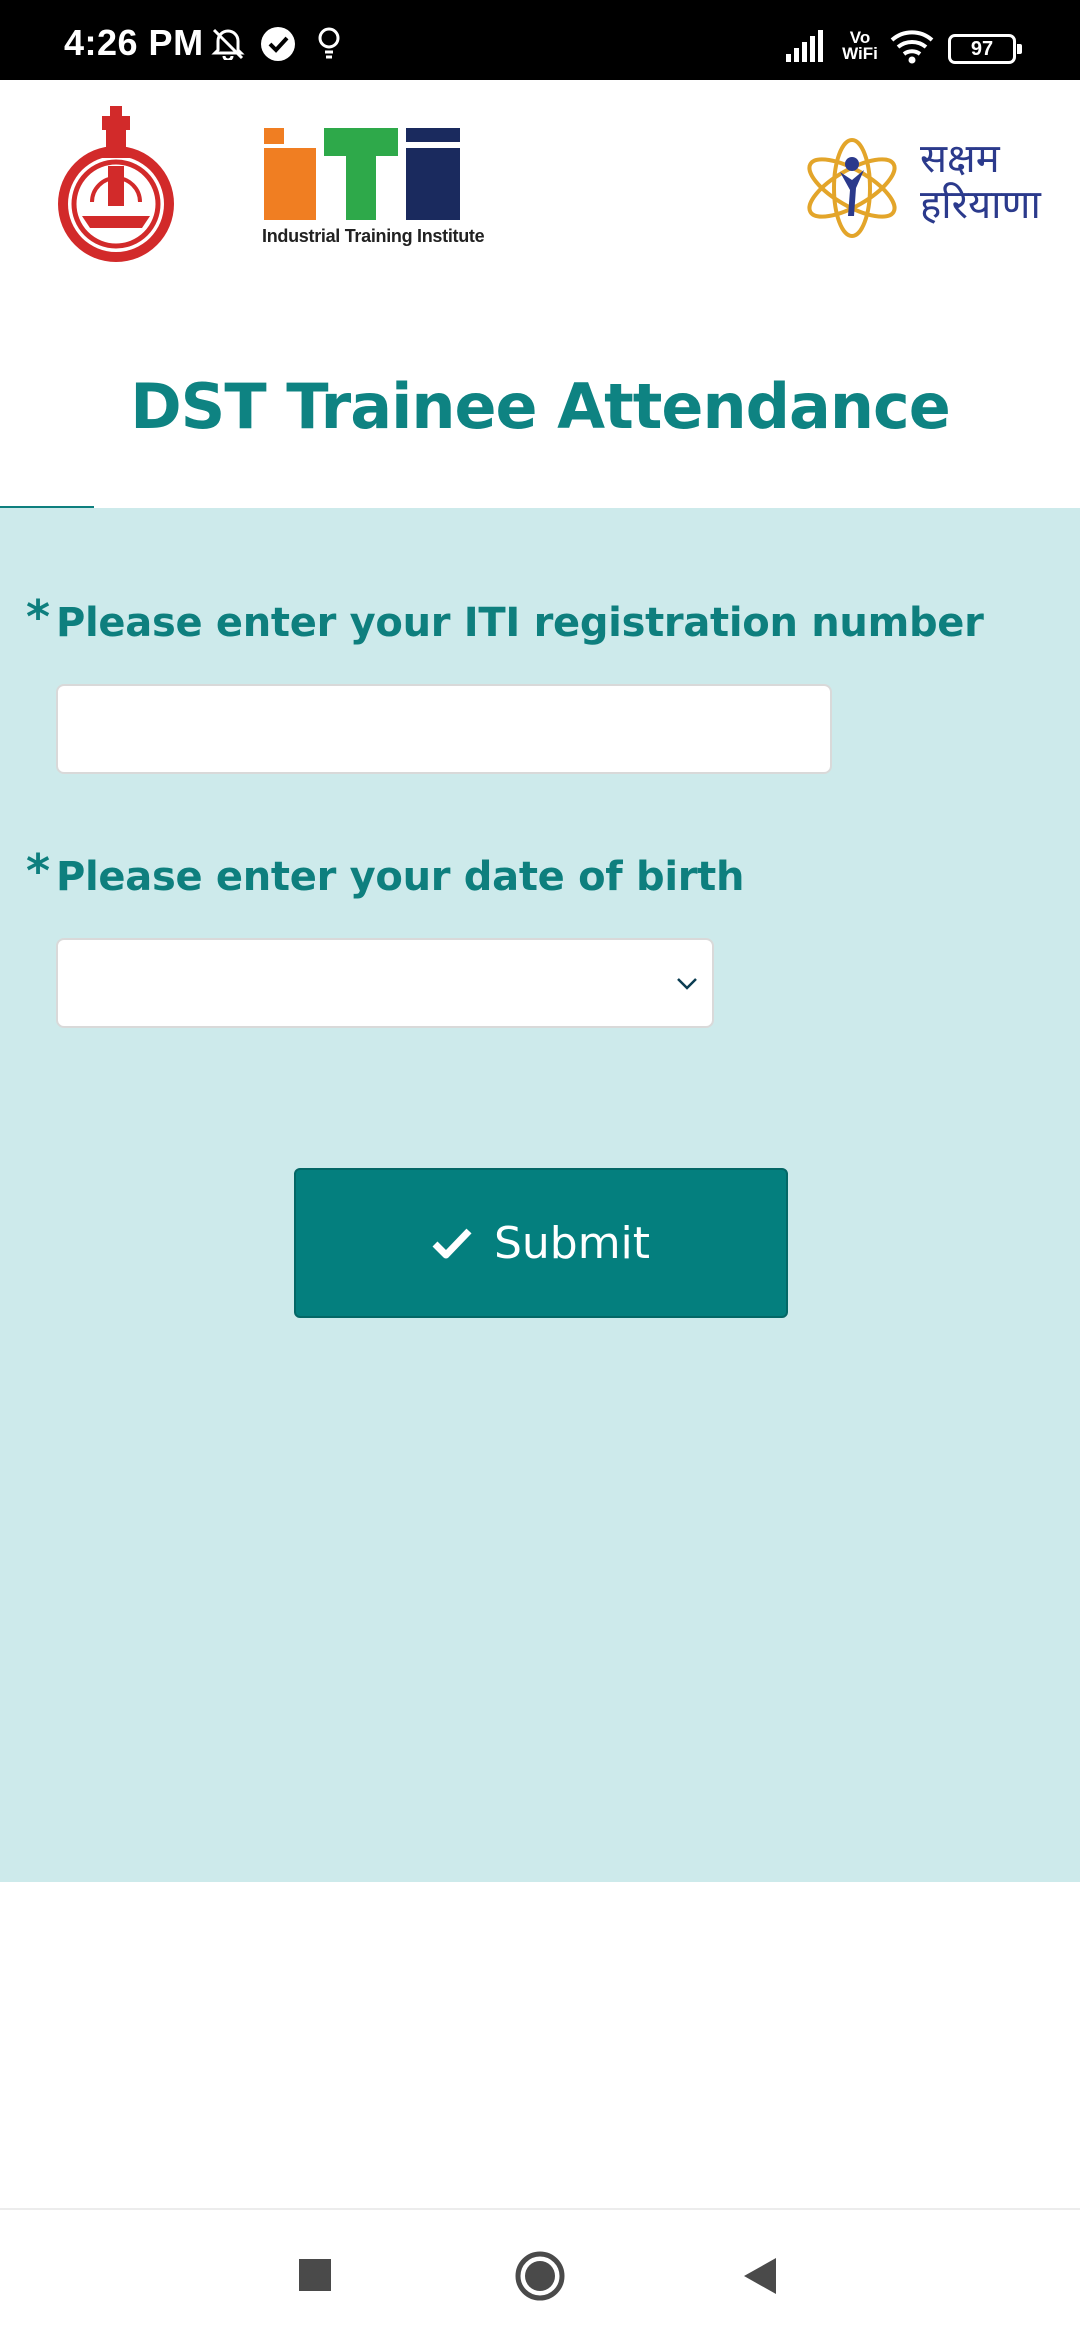 The height and width of the screenshot is (2340, 1080). What do you see at coordinates (116, 186) in the screenshot?
I see `haryana-emblem-logo` at bounding box center [116, 186].